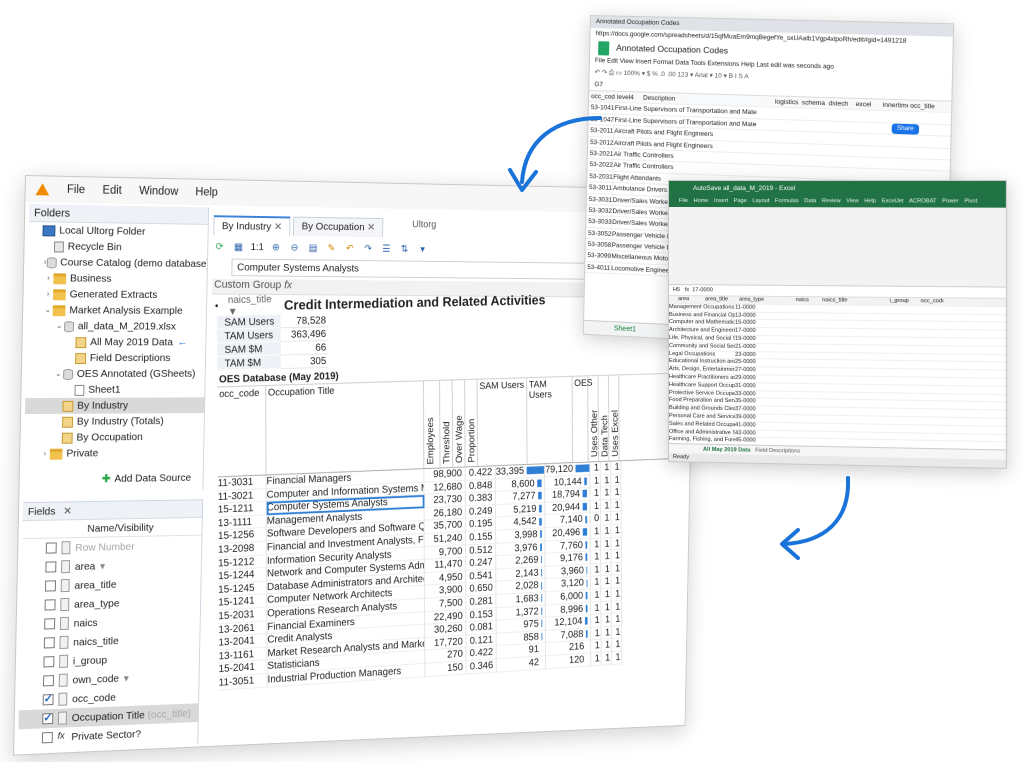 The height and width of the screenshot is (762, 1024). Describe the element at coordinates (702, 394) in the screenshot. I see `excel-cell-title: Protective Service Occupations` at that location.